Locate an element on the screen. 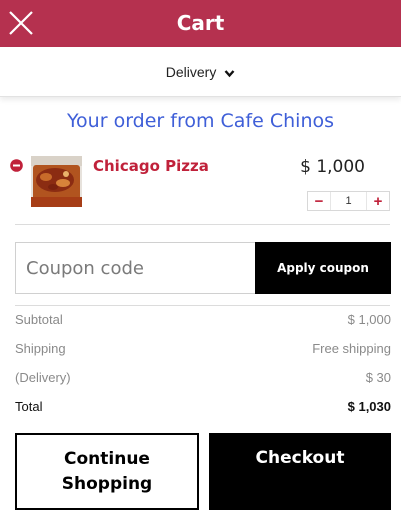 The height and width of the screenshot is (522, 401). apply-coupon-button: Apply coupon is located at coordinates (323, 268).